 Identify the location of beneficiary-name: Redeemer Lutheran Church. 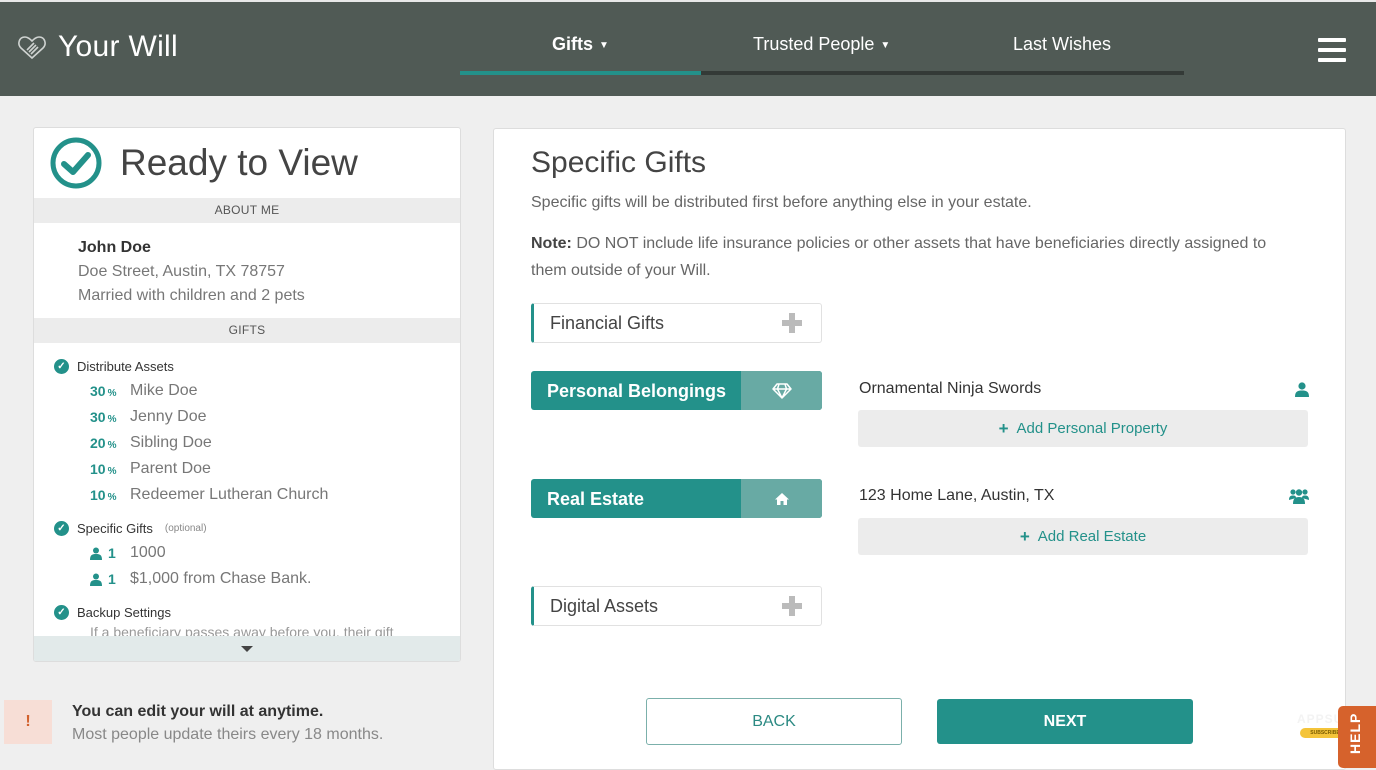
(229, 494).